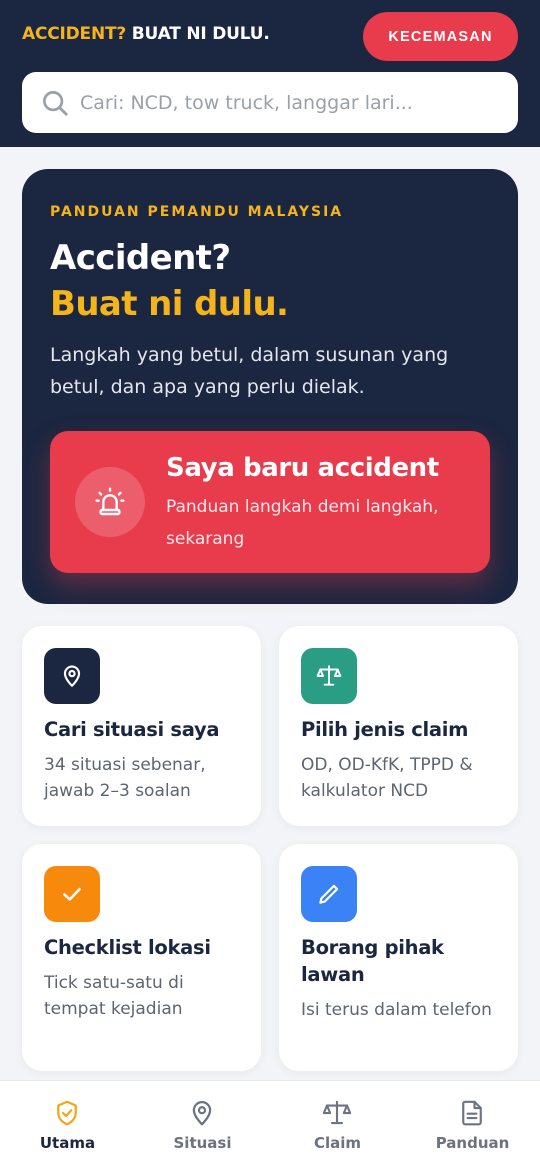  I want to click on bottom-nav: Utama Situasi Claim Panduan, so click(270, 1124).